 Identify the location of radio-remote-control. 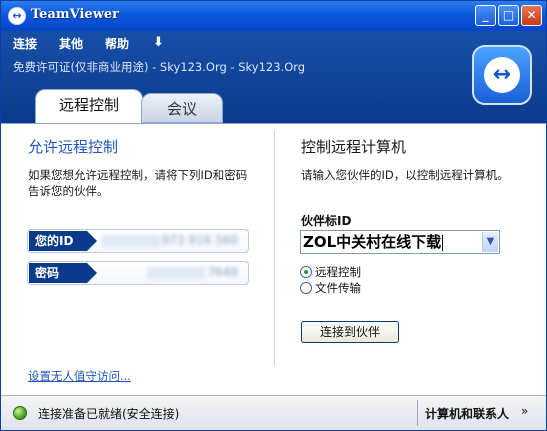
(306, 272).